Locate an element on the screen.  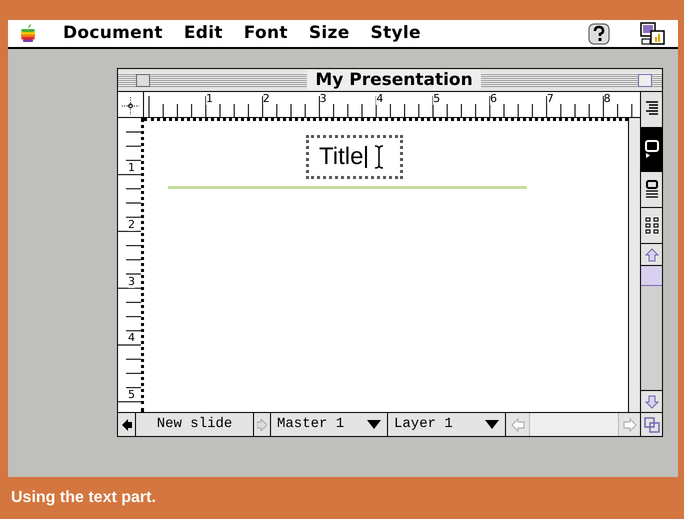
resize-button is located at coordinates (651, 424).